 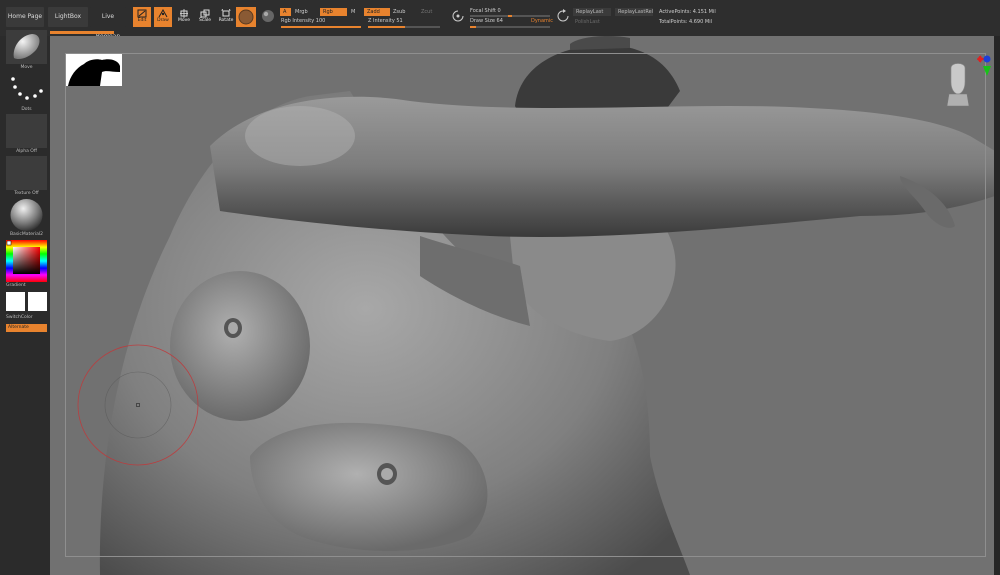 What do you see at coordinates (184, 13) in the screenshot?
I see `move-icon` at bounding box center [184, 13].